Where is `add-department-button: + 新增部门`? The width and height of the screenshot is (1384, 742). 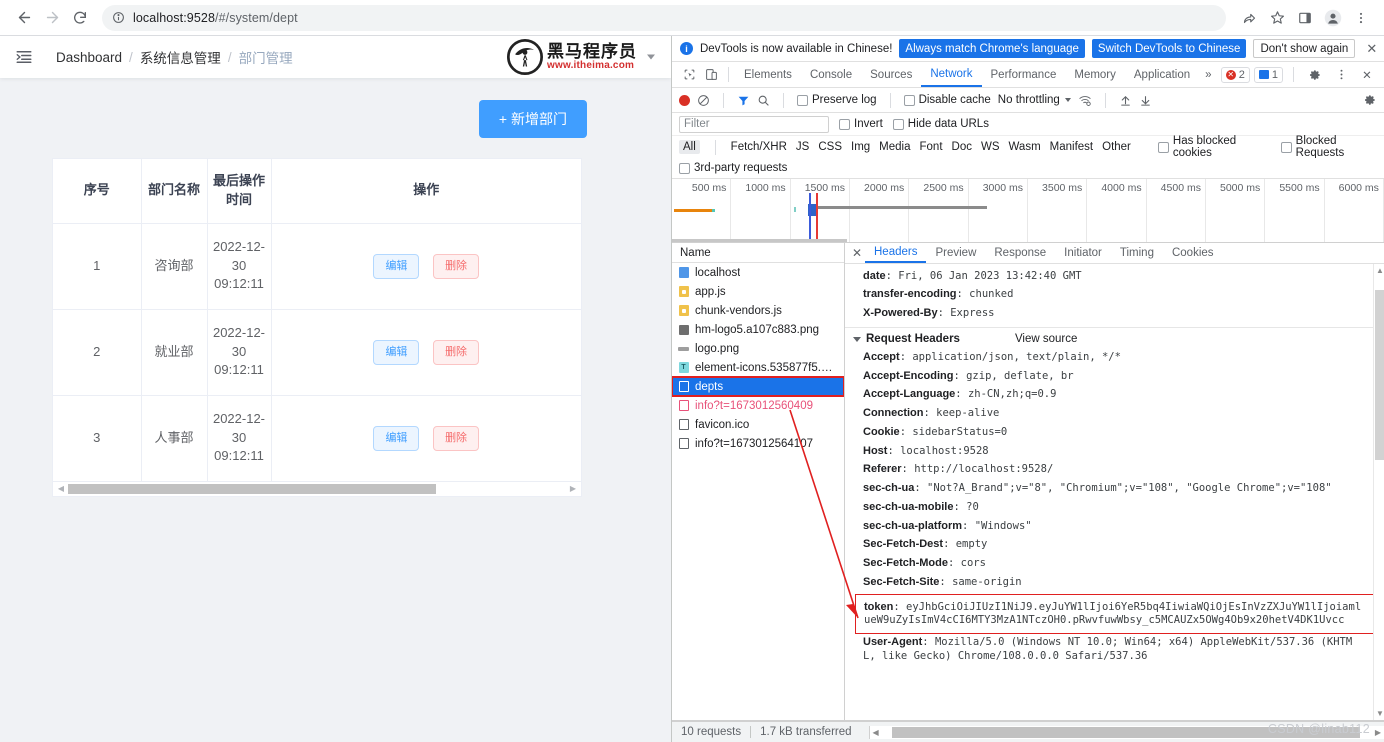 add-department-button: + 新增部门 is located at coordinates (532, 119).